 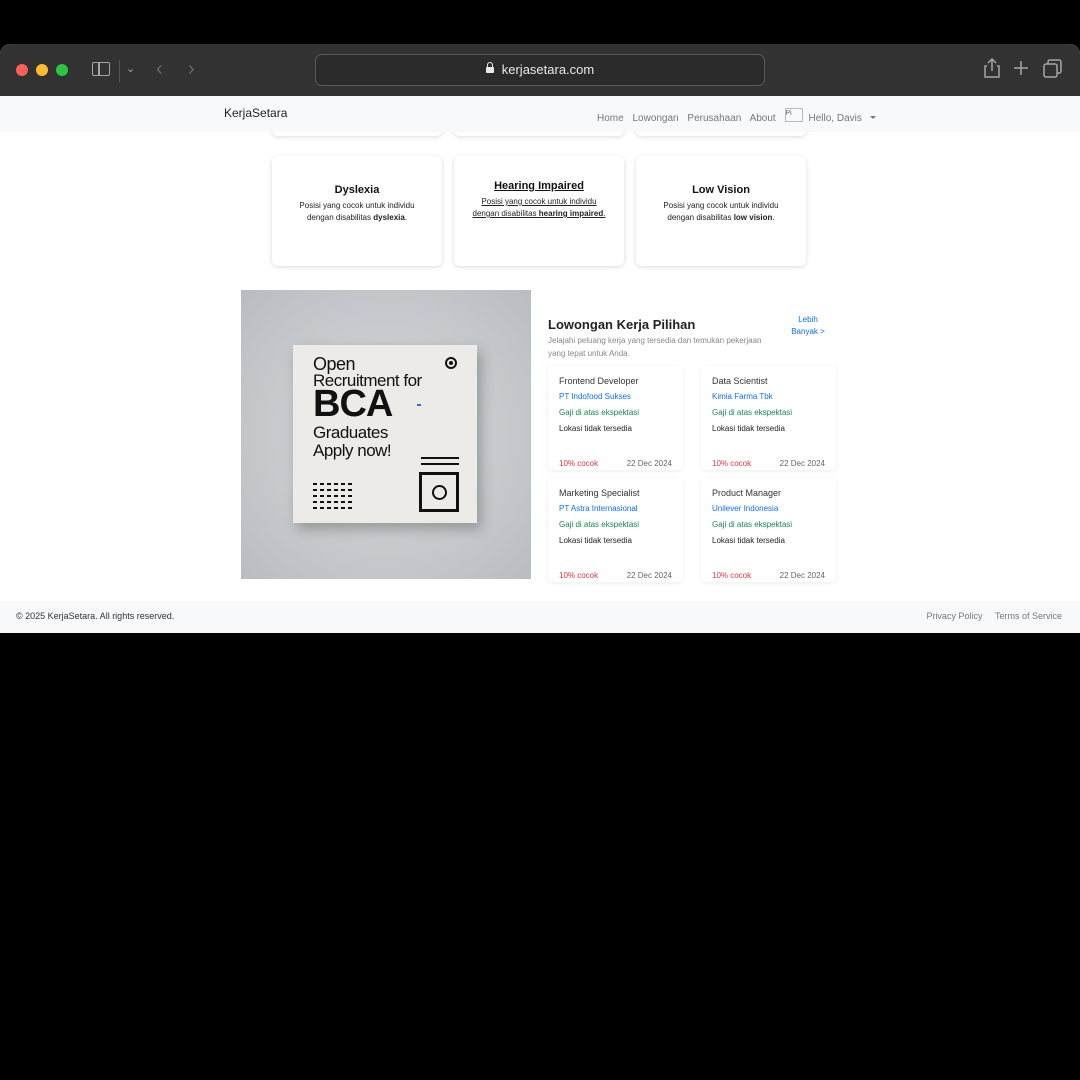 I want to click on toolbar-divider, so click(x=119, y=71).